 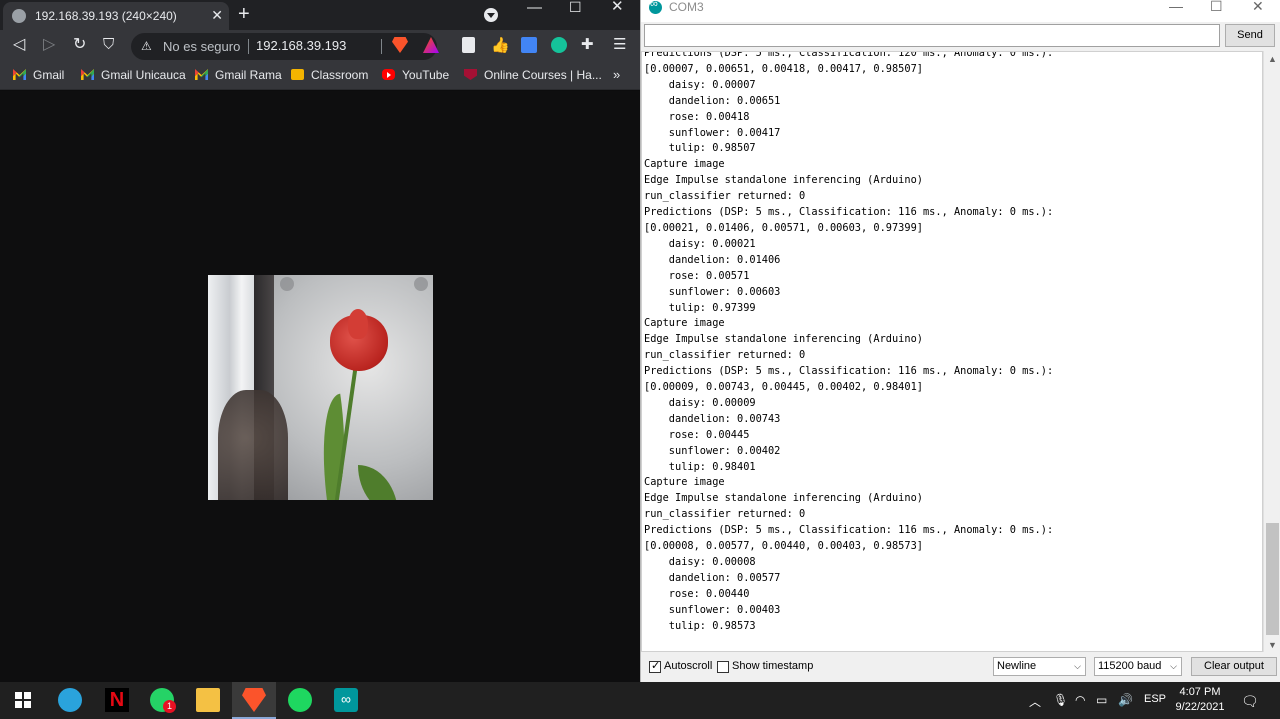 I want to click on line-ending-value: Newline, so click(x=1017, y=666).